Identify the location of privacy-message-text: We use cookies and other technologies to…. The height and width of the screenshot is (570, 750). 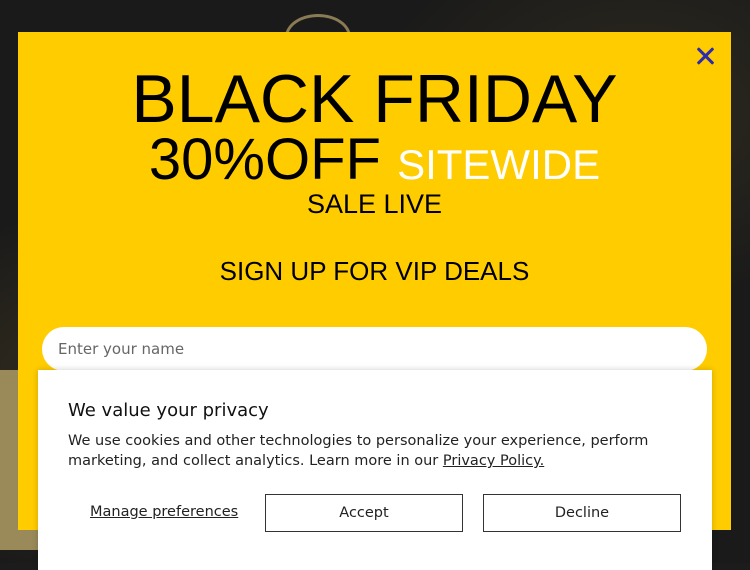
(358, 451).